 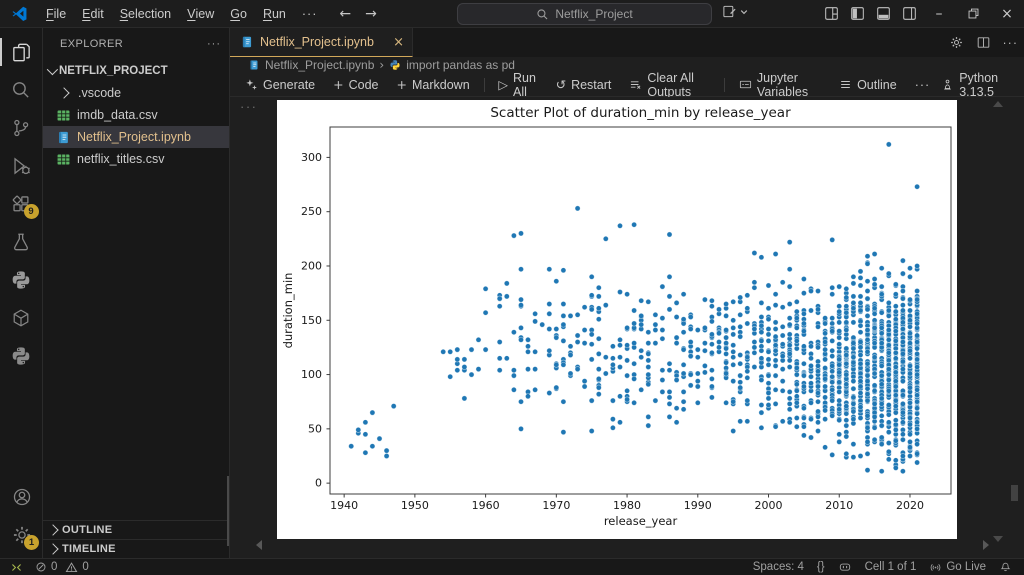 What do you see at coordinates (318, 483) in the screenshot?
I see `svg-text: 0` at bounding box center [318, 483].